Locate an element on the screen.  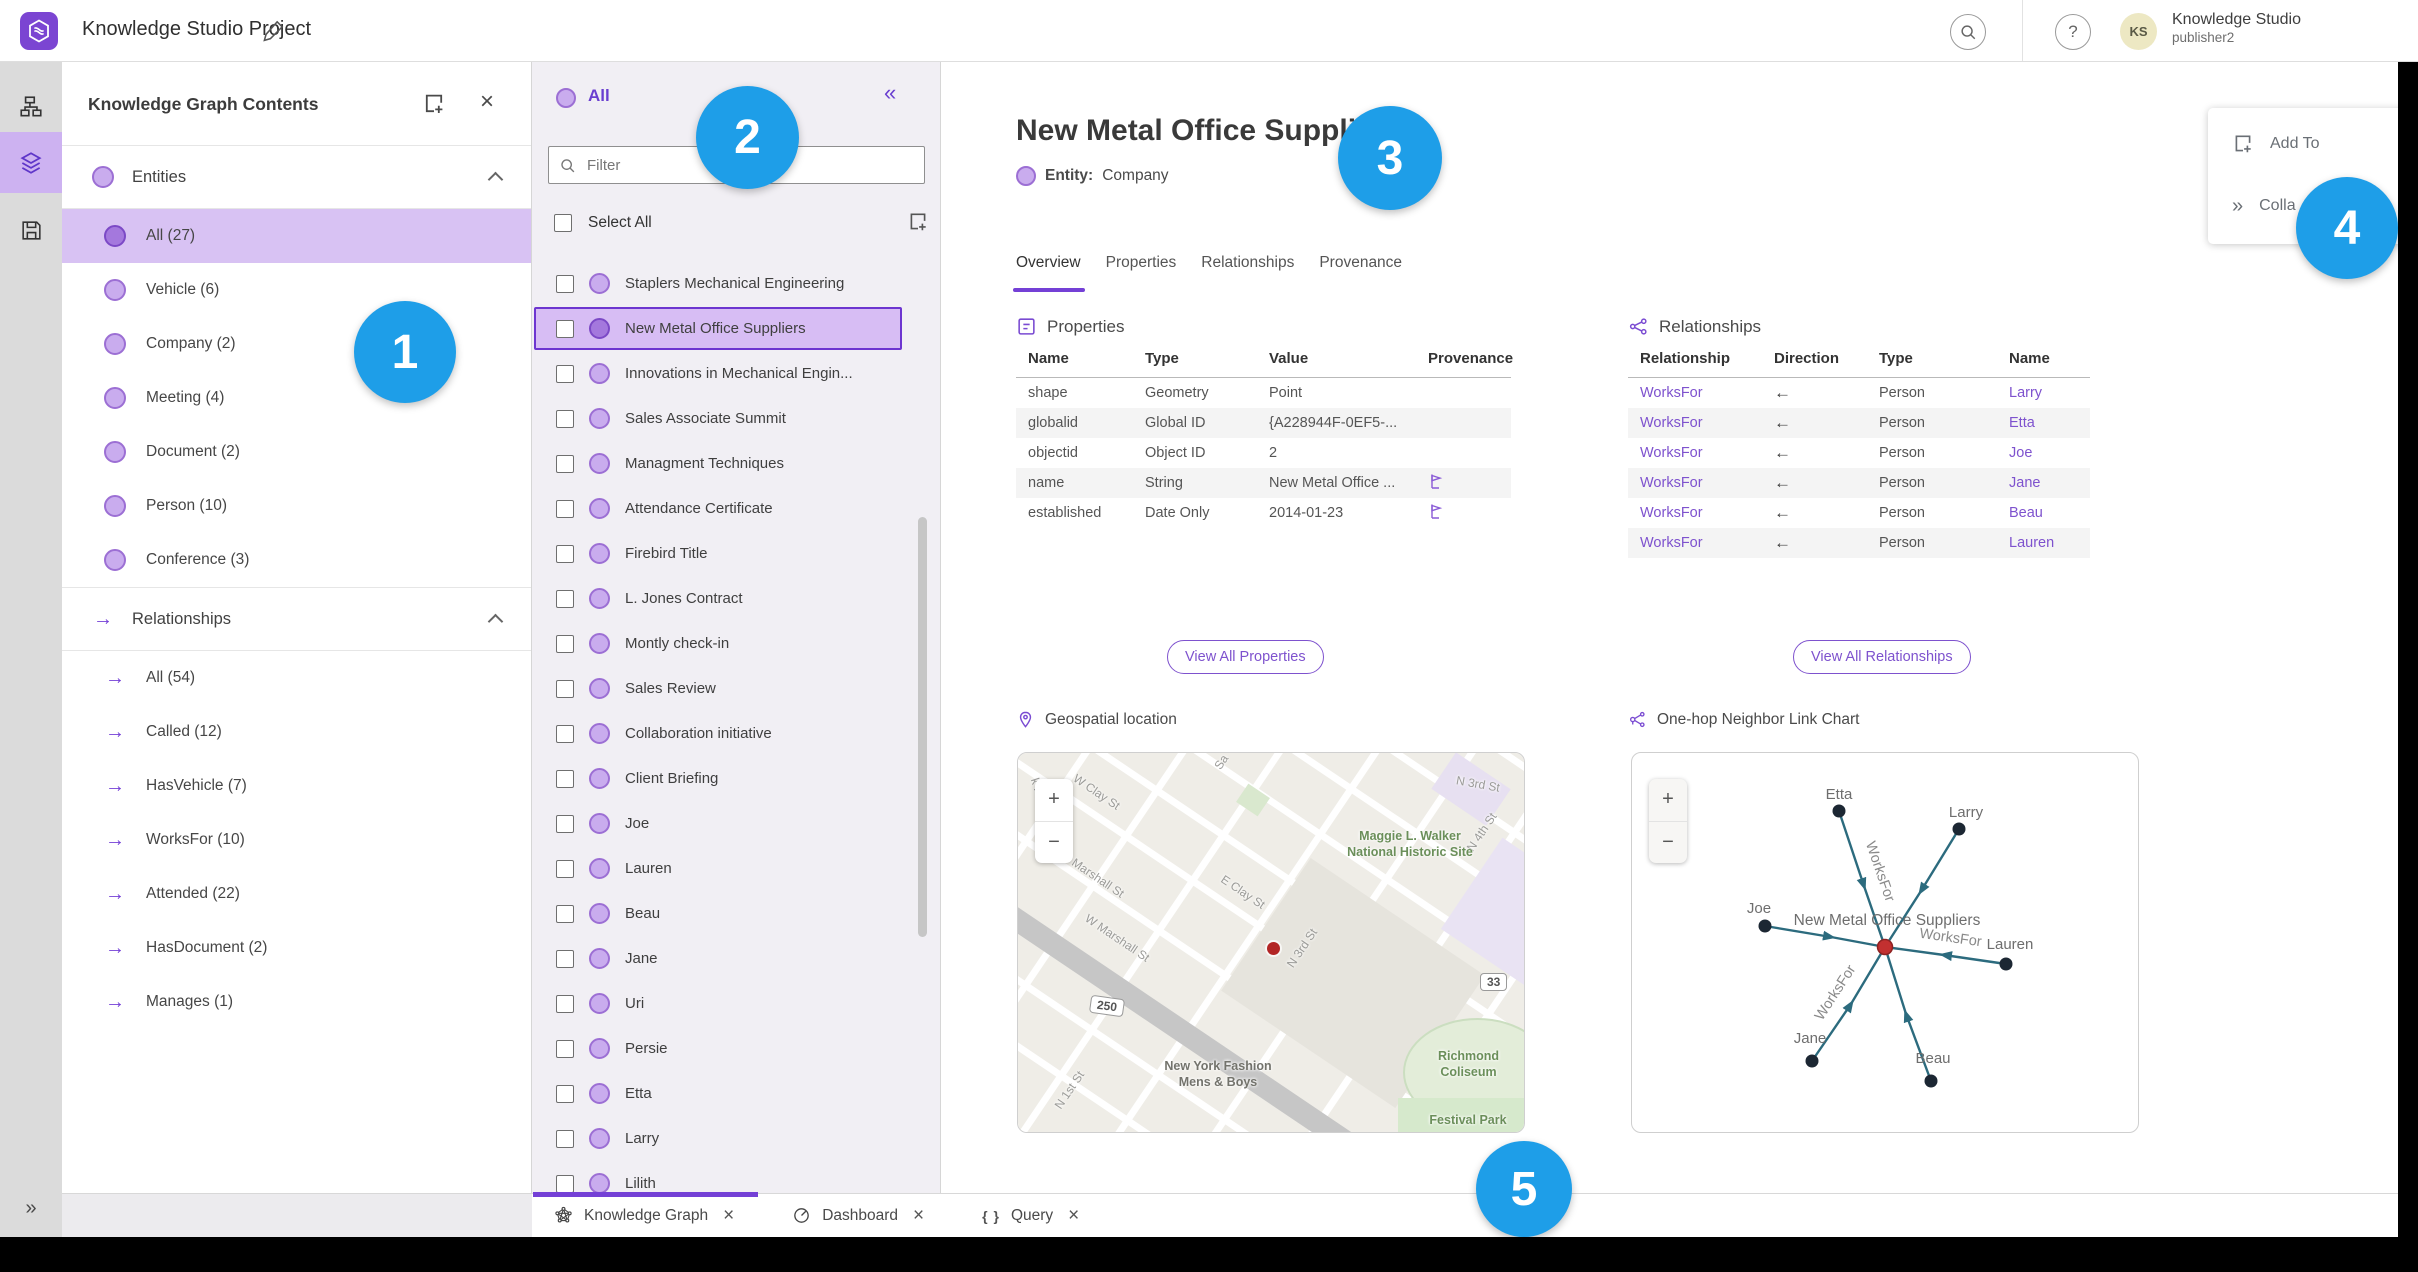
relationship-type-item: → All (54) is located at coordinates (296, 678).